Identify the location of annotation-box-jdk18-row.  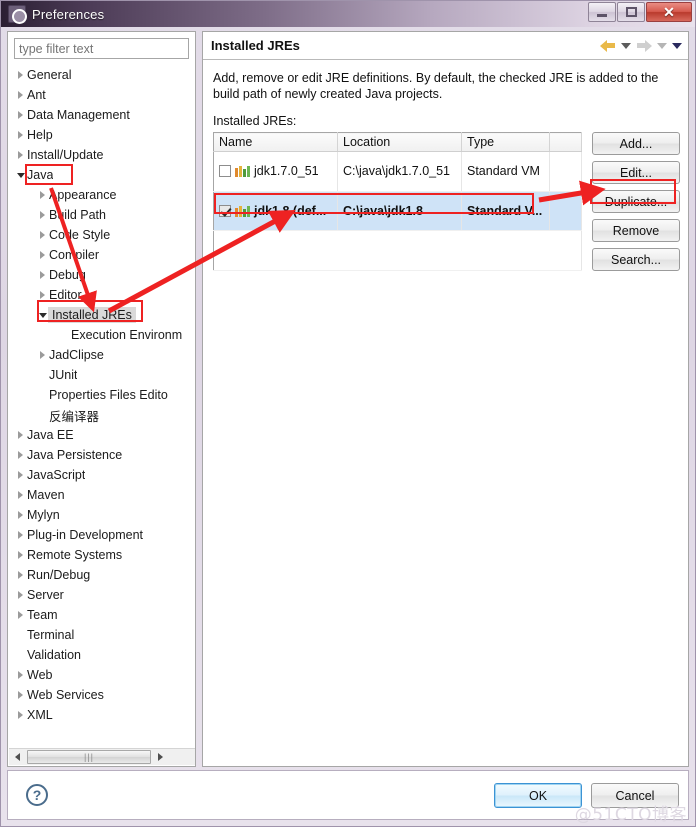
(374, 203).